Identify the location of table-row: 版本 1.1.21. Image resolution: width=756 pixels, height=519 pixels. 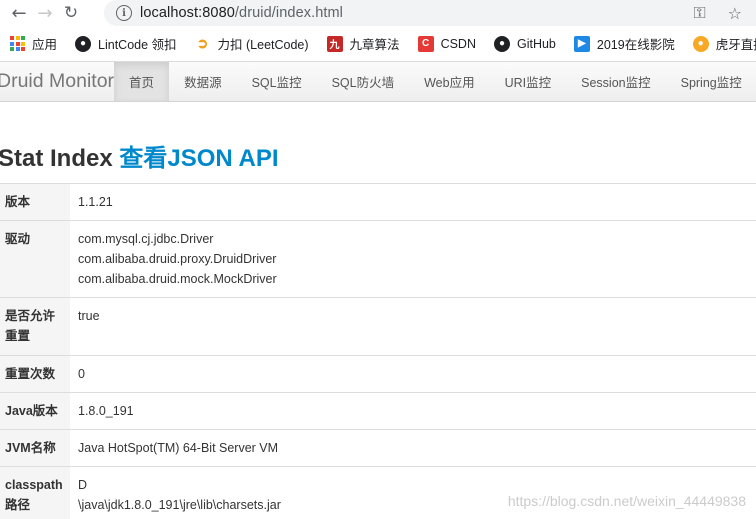
(378, 202).